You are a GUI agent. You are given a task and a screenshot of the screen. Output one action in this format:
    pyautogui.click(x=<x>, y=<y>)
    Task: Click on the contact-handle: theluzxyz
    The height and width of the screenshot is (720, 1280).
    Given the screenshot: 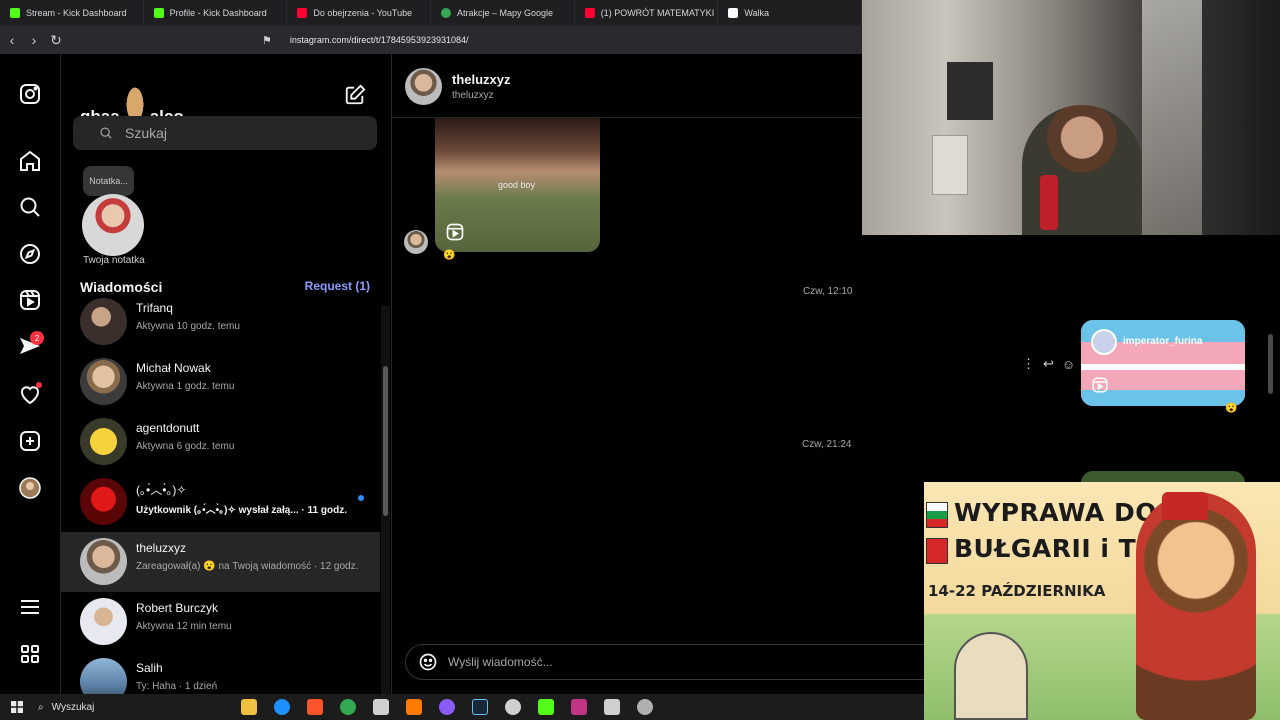 What is the action you would take?
    pyautogui.click(x=473, y=95)
    